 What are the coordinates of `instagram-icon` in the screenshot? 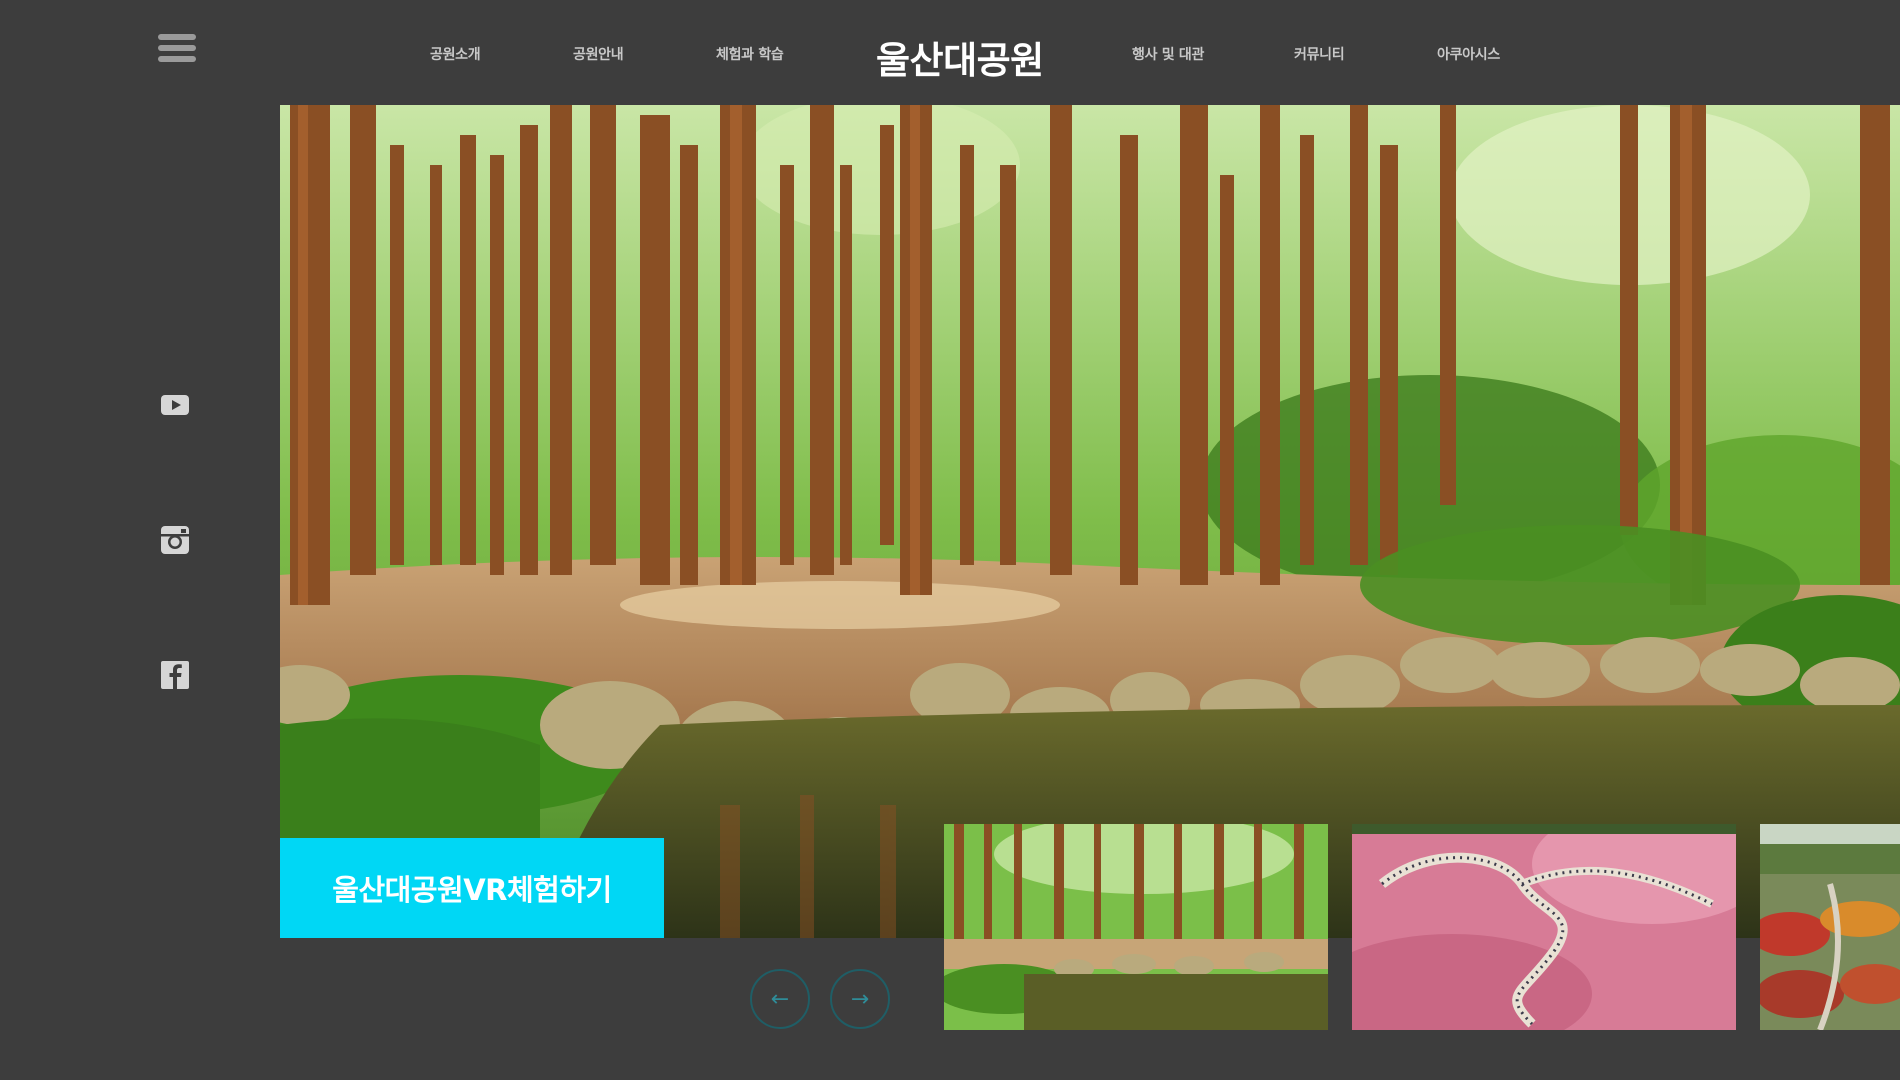 It's located at (175, 540).